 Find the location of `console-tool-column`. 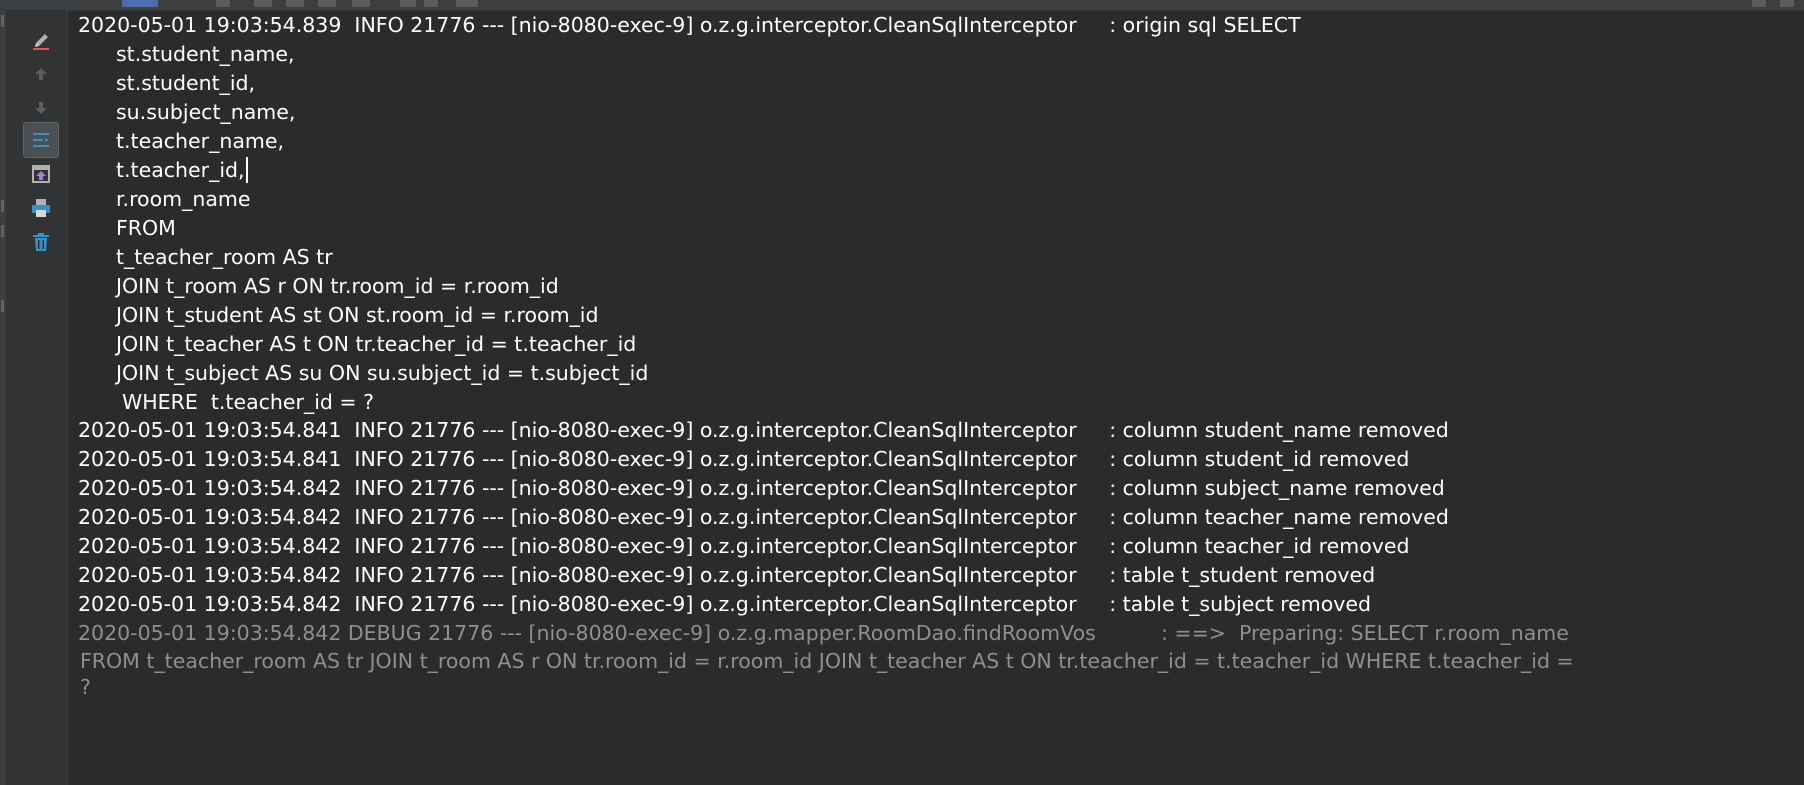

console-tool-column is located at coordinates (37, 397).